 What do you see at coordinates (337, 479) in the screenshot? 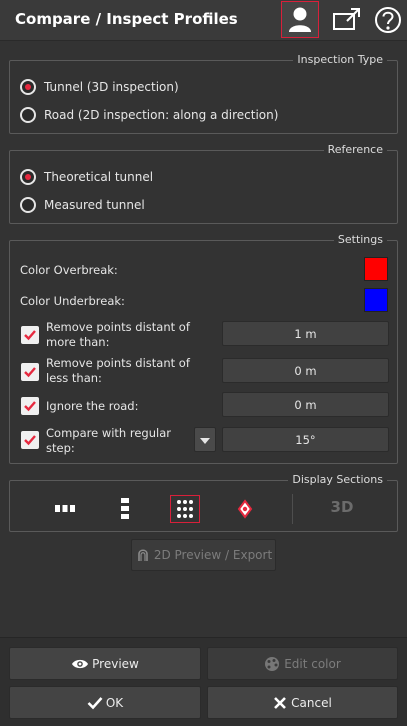
I see `display-sections-legend: Display Sections` at bounding box center [337, 479].